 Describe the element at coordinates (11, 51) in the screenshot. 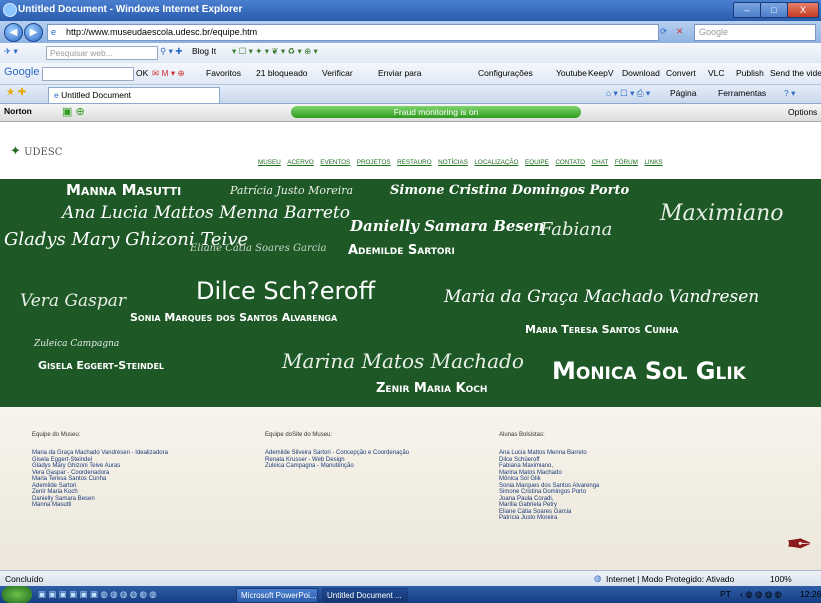

I see `toolbar-logo-icon: ✈ ▾` at that location.